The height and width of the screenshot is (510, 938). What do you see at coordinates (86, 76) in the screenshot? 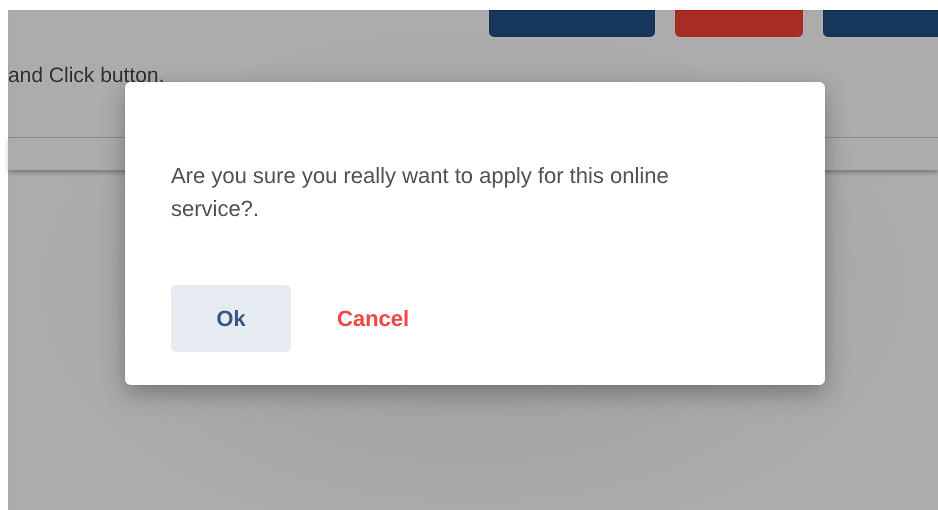
I see `instruction-text: and Click button.` at bounding box center [86, 76].